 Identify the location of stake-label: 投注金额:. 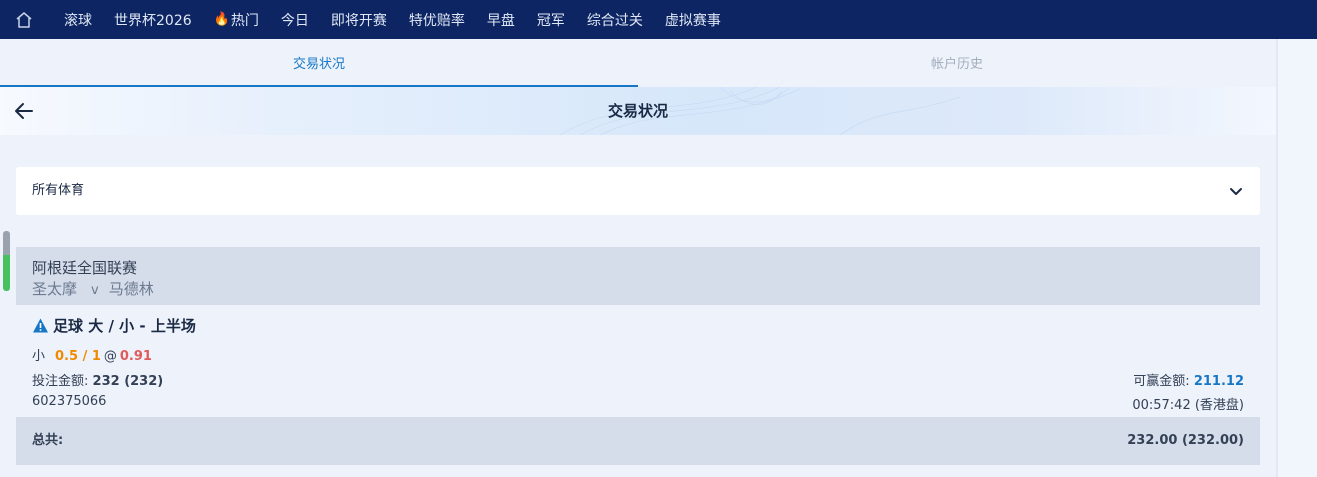
(60, 381).